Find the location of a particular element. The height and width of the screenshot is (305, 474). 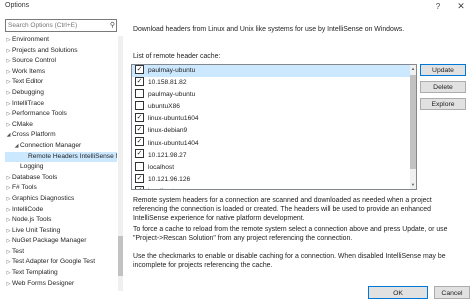

help-button: ? is located at coordinates (438, 6).